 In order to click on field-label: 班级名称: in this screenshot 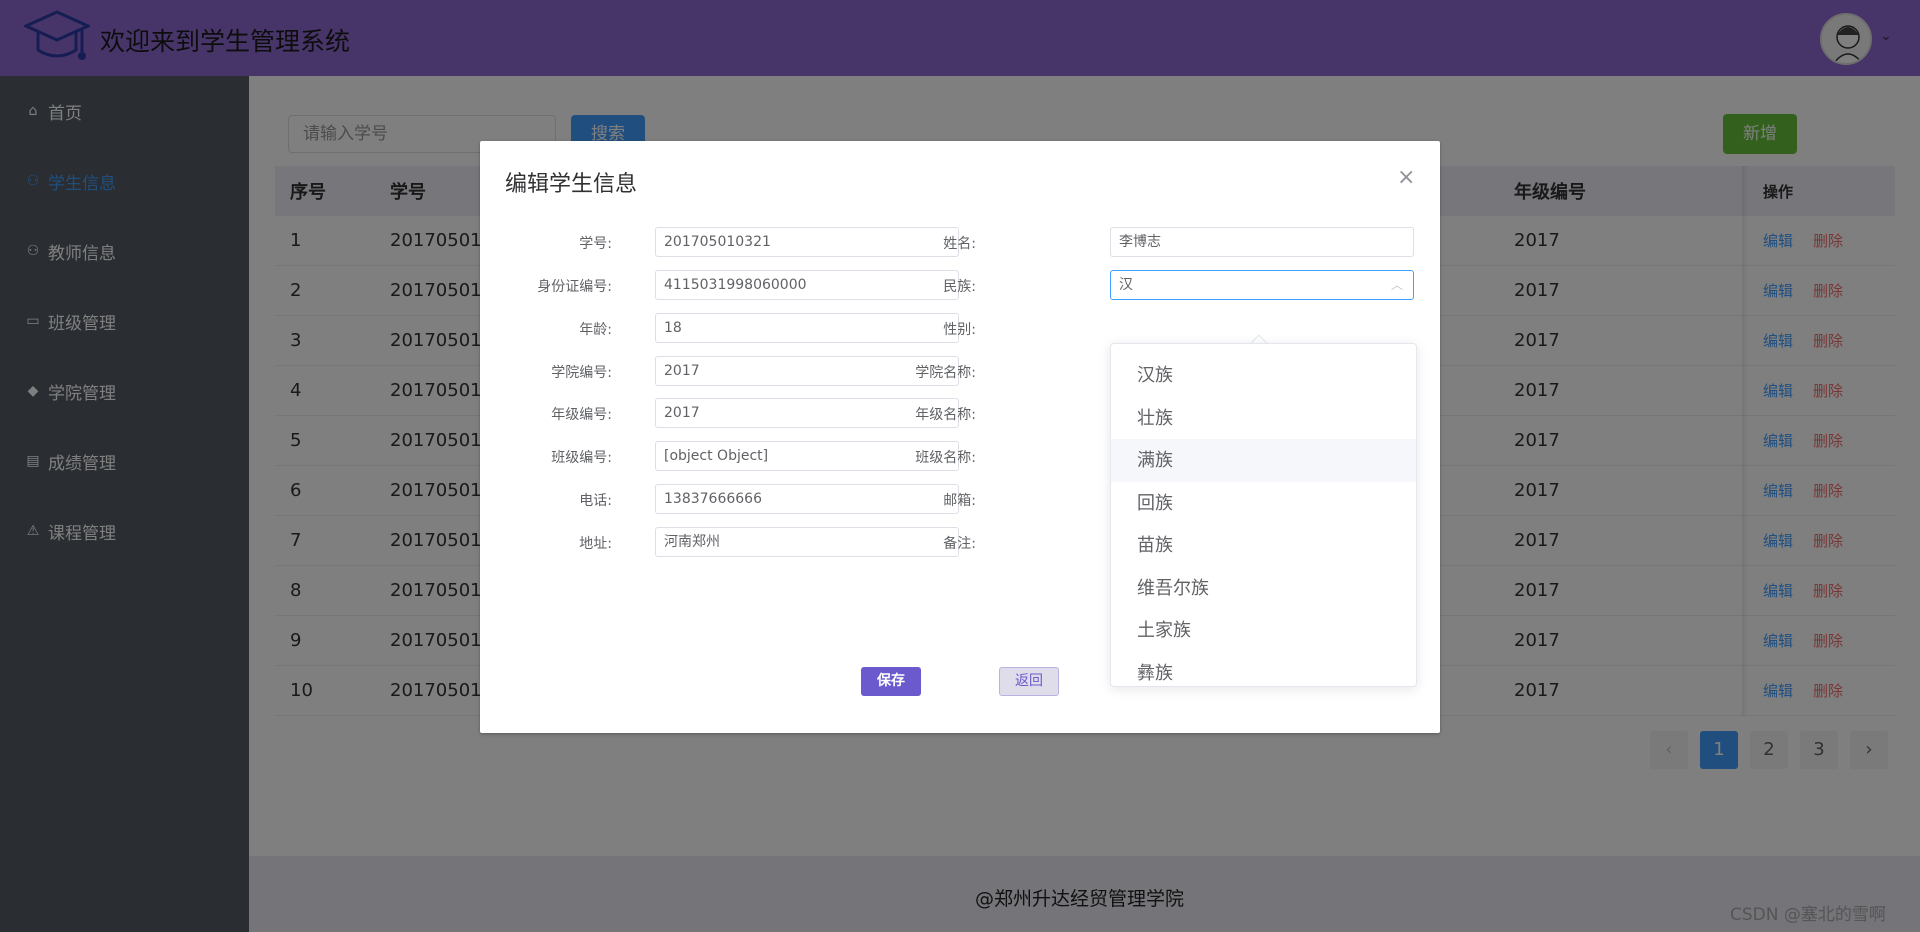, I will do `click(945, 458)`.